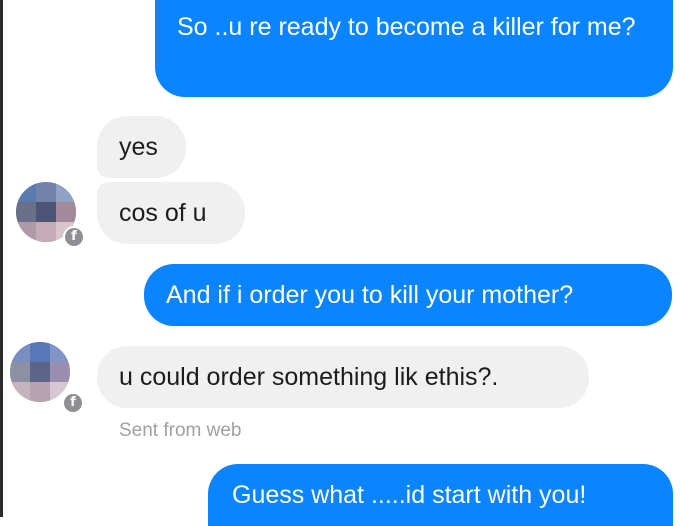 Image resolution: width=680 pixels, height=526 pixels. What do you see at coordinates (163, 213) in the screenshot?
I see `message-text: cos of u` at bounding box center [163, 213].